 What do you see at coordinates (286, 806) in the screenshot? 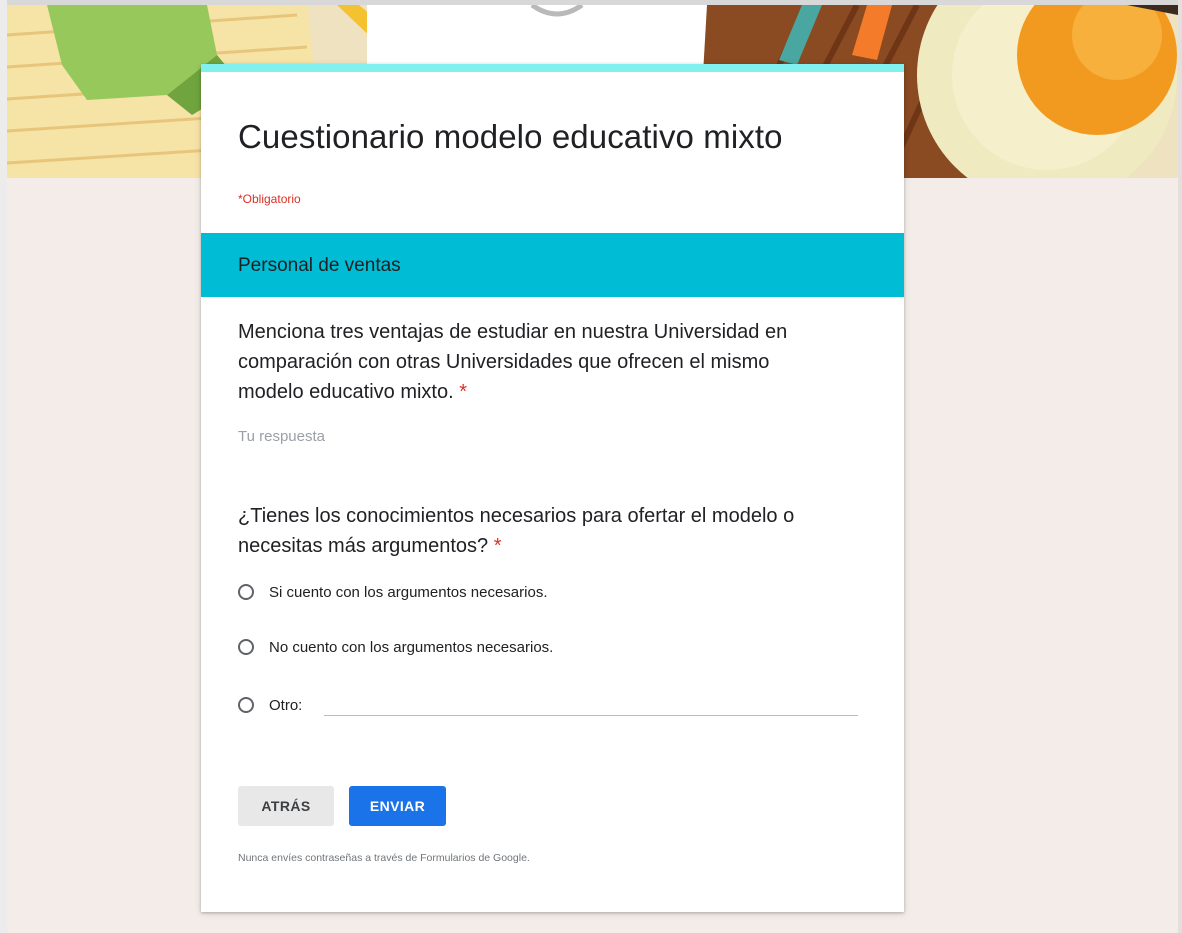
I see `back-button: ATRÁS` at bounding box center [286, 806].